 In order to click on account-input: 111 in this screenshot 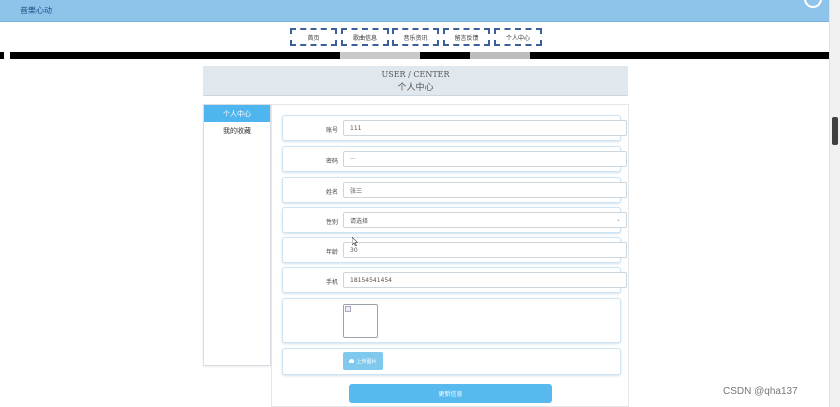, I will do `click(485, 128)`.